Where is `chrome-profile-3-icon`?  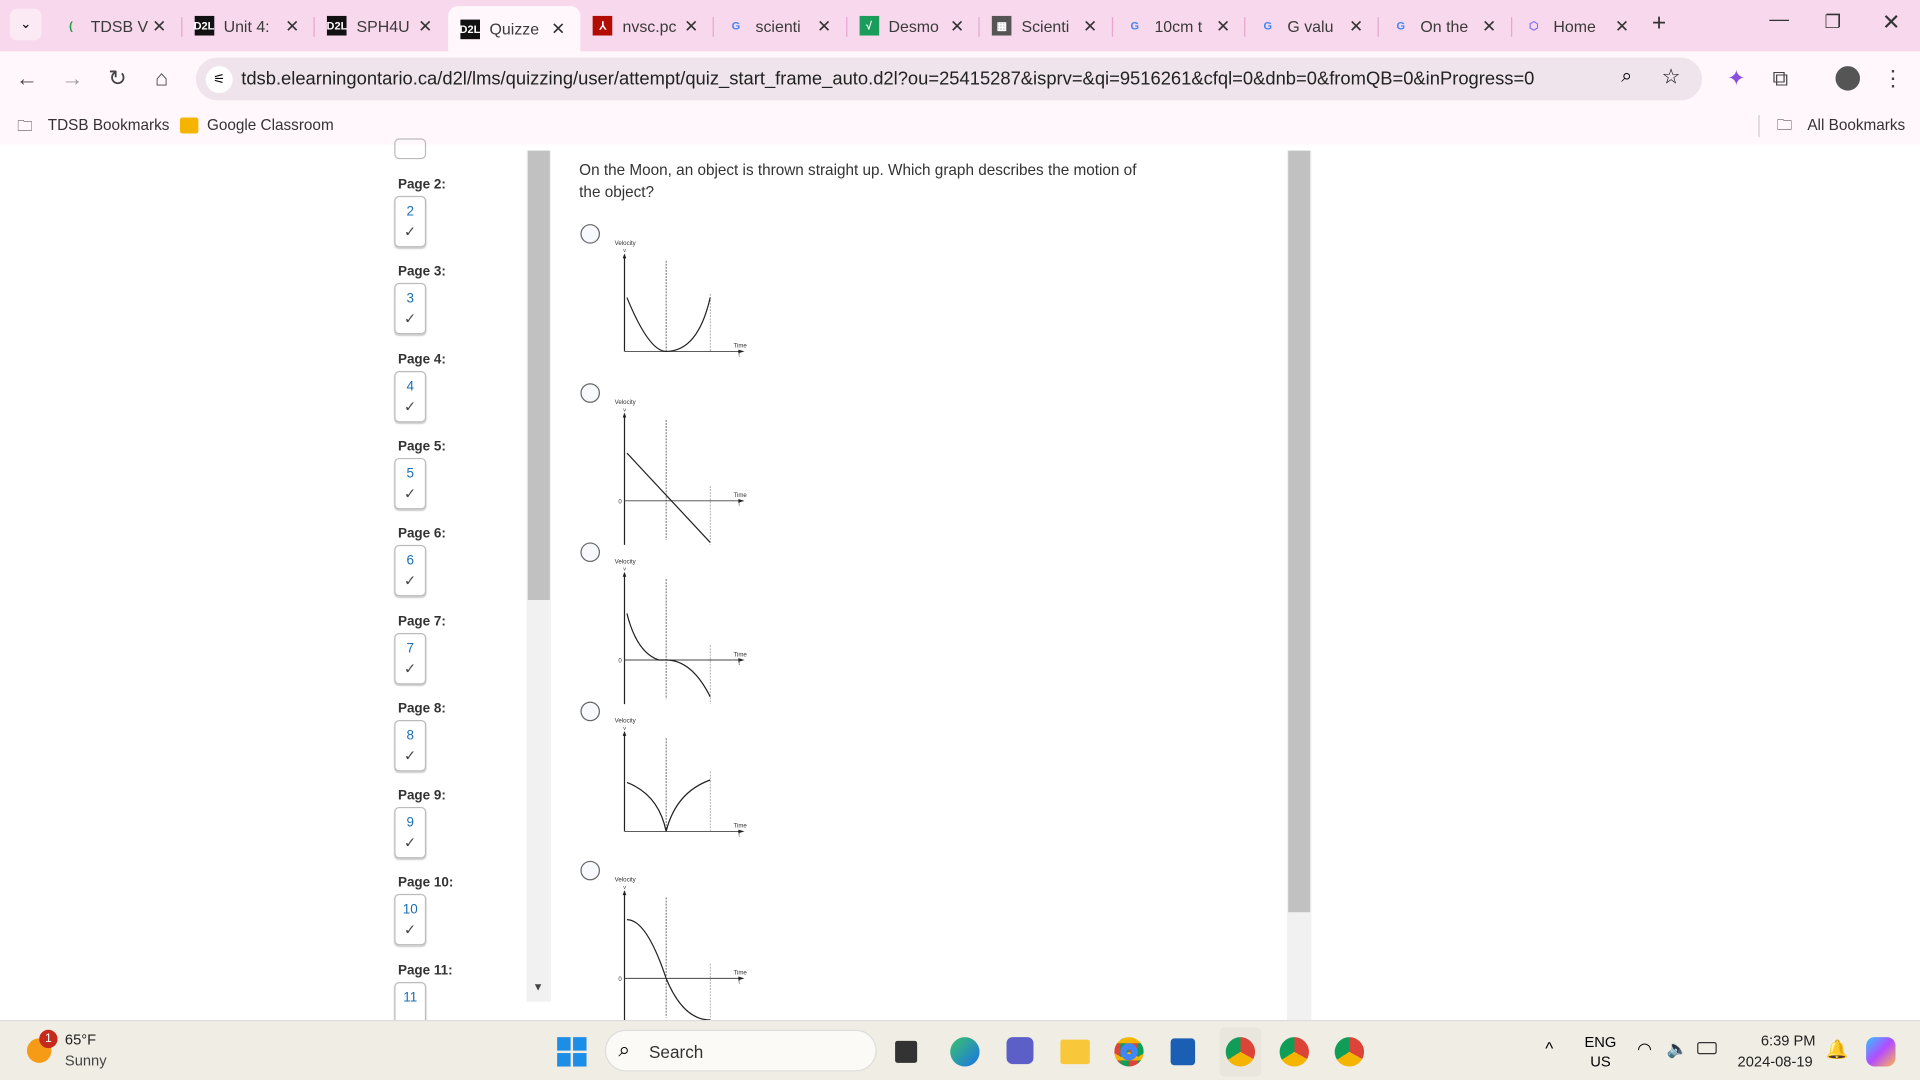
chrome-profile-3-icon is located at coordinates (1349, 1052).